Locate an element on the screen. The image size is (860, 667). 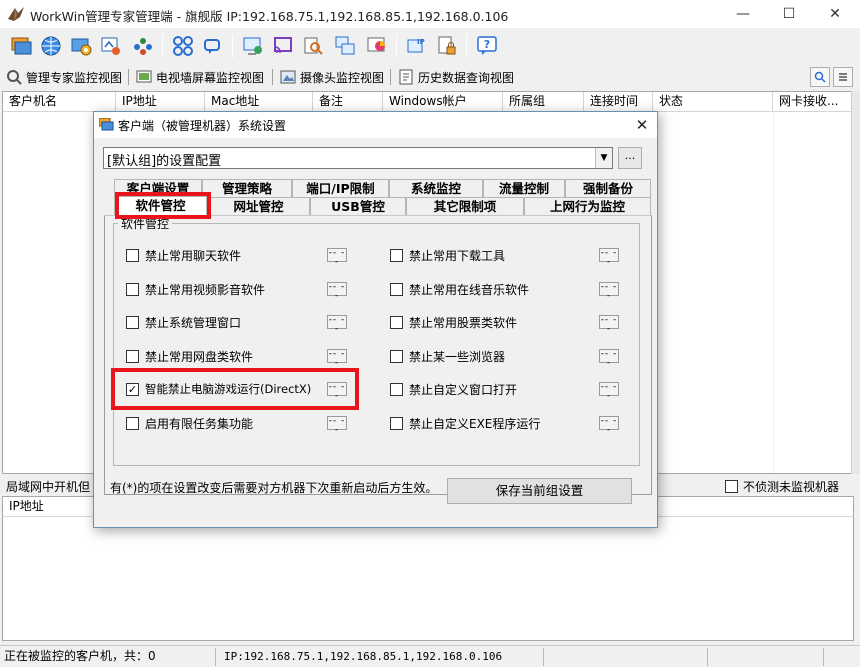
column-header: 备注 is located at coordinates (348, 102).